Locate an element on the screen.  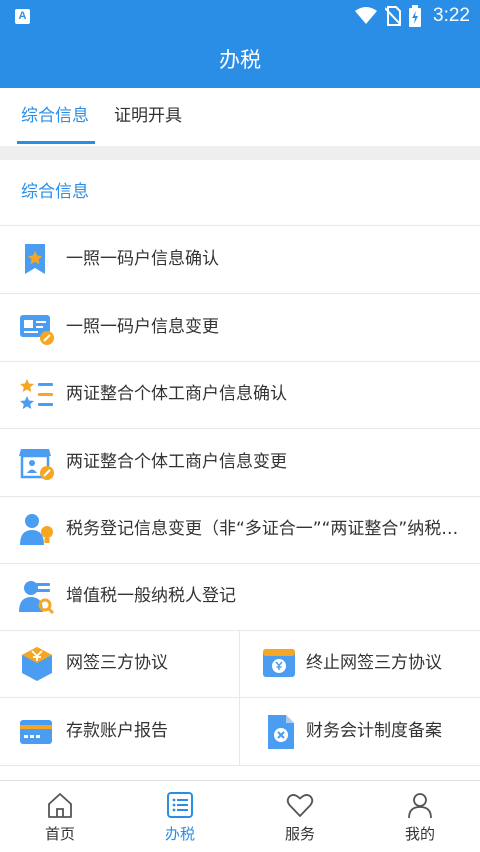
nav-mine: 我的 is located at coordinates (420, 816).